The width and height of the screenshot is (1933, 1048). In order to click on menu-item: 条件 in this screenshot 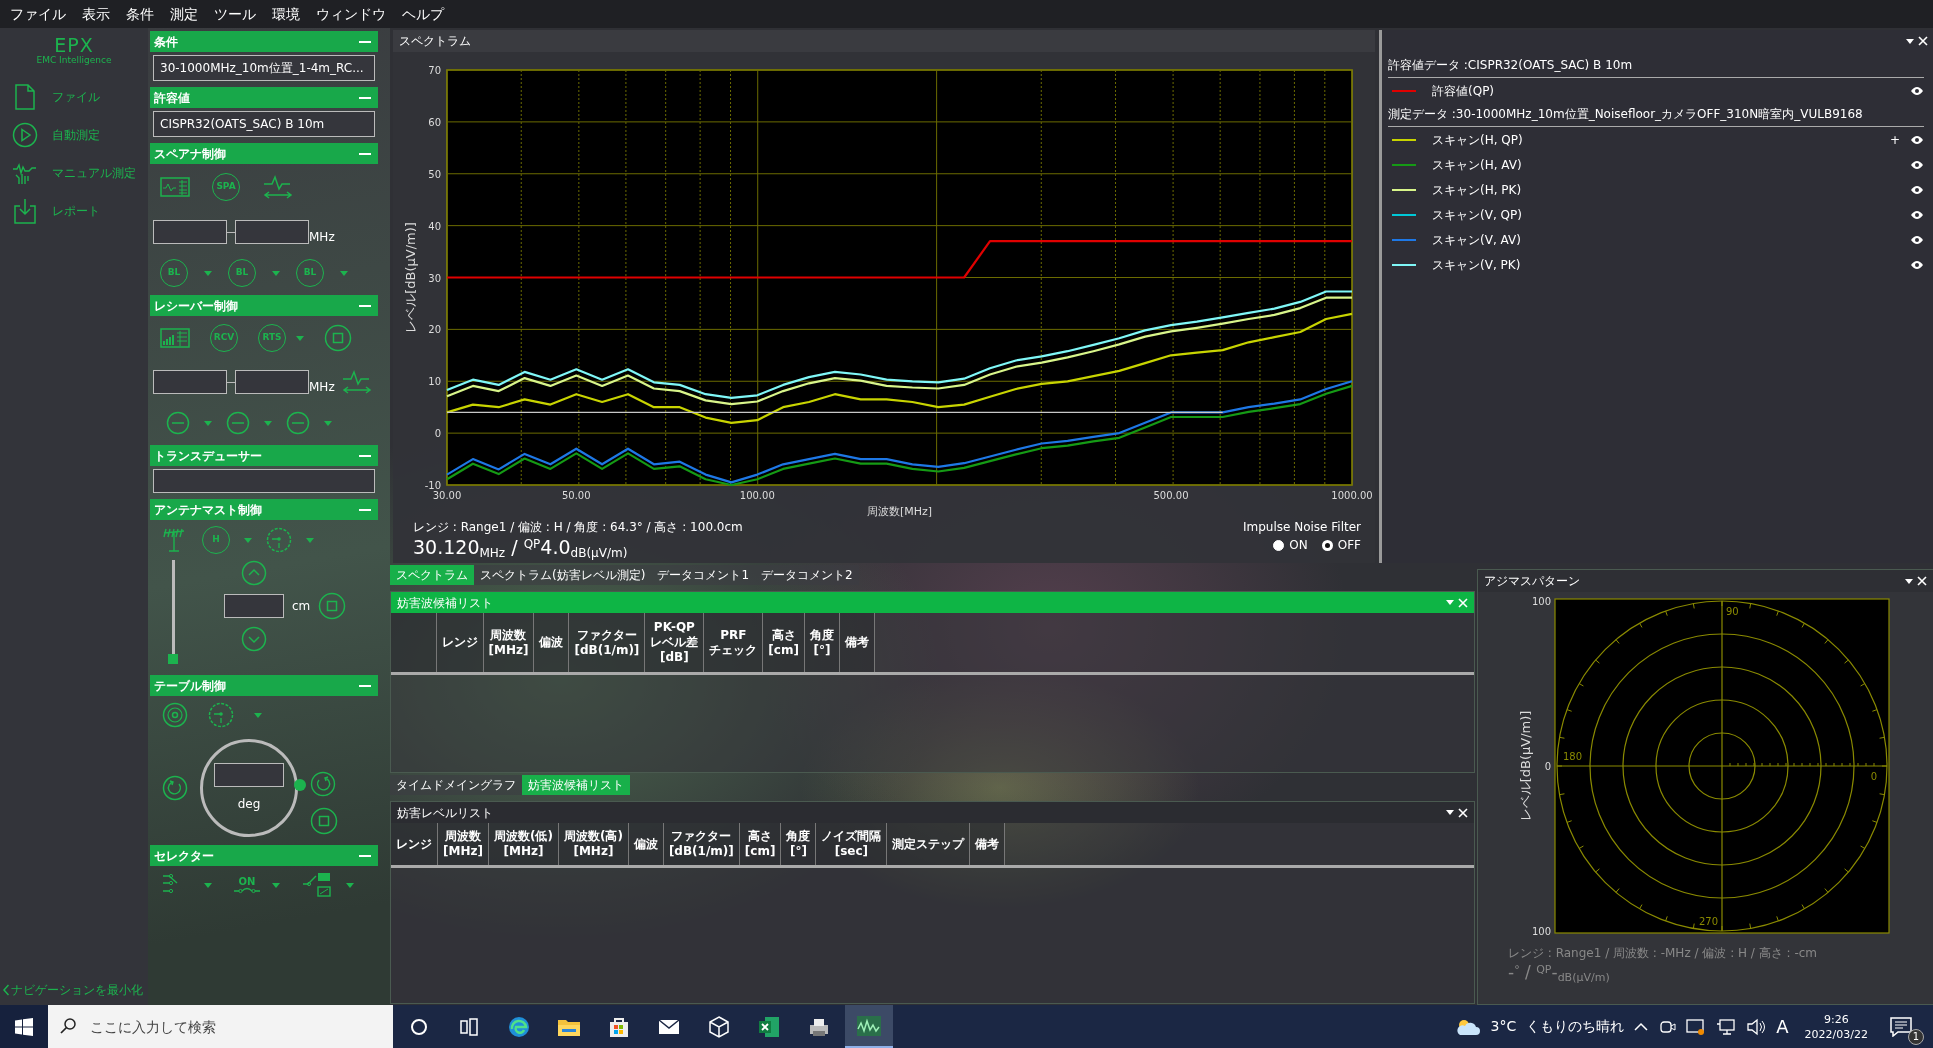, I will do `click(140, 14)`.